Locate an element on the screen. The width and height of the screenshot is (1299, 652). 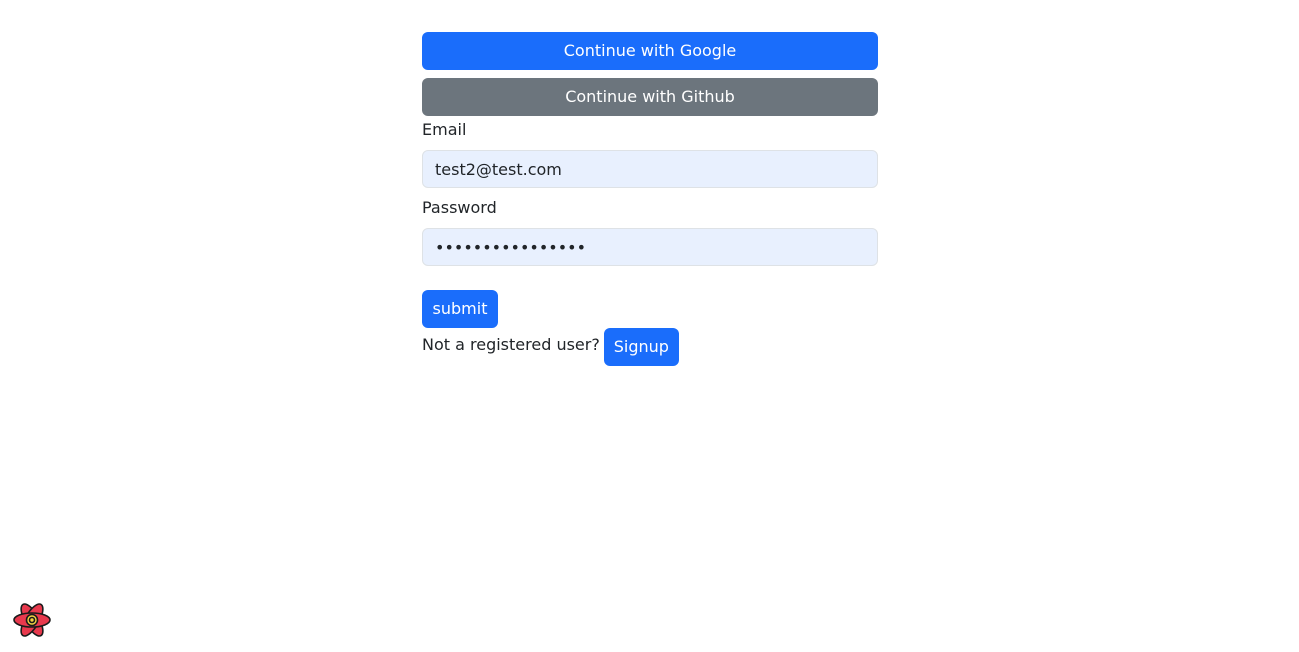
password-input is located at coordinates (650, 247).